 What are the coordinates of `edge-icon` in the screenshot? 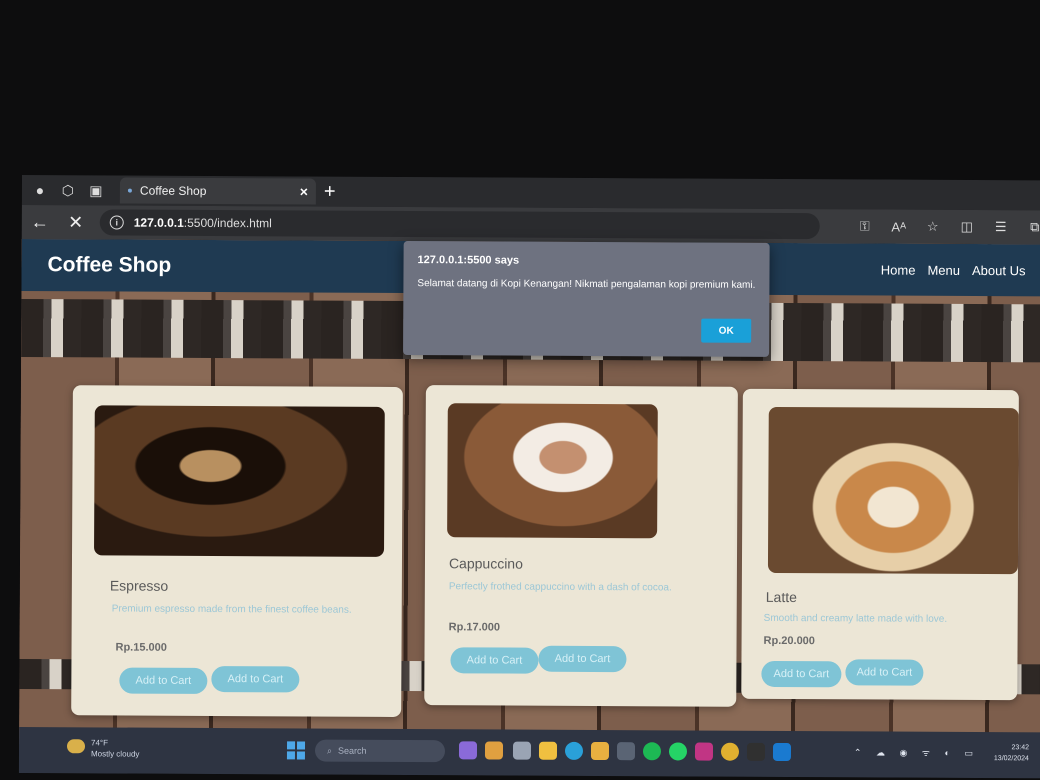 It's located at (574, 750).